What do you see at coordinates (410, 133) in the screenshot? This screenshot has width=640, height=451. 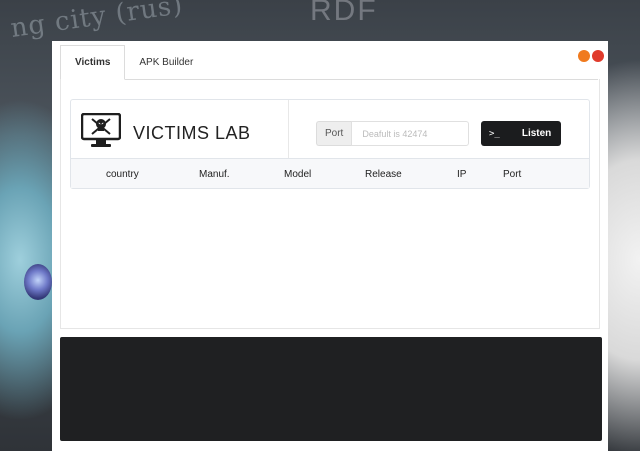 I see `port-input` at bounding box center [410, 133].